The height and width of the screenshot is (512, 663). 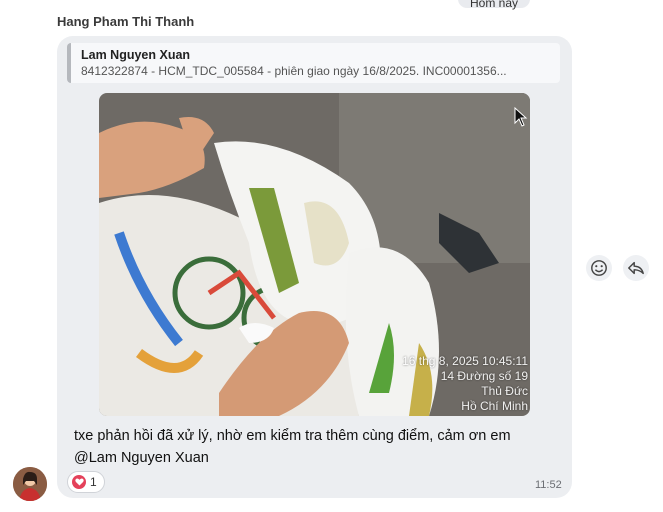 What do you see at coordinates (136, 55) in the screenshot?
I see `quoted-author: Lam Nguyen Xuan` at bounding box center [136, 55].